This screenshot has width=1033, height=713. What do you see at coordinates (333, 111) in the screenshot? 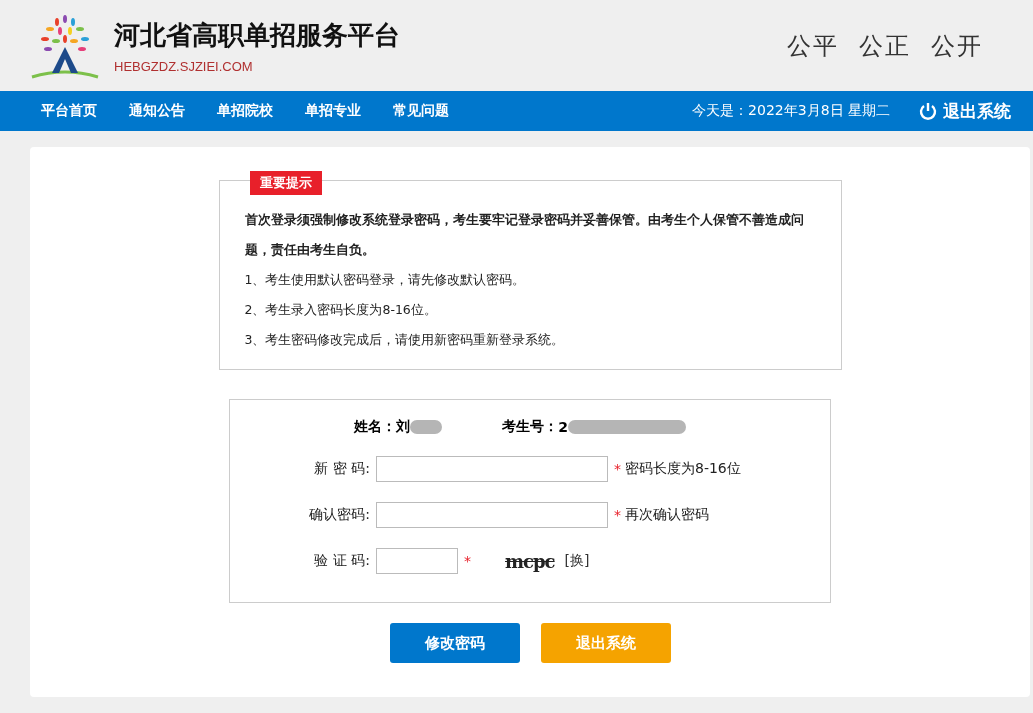
I see `nav-link: 单招专业` at bounding box center [333, 111].